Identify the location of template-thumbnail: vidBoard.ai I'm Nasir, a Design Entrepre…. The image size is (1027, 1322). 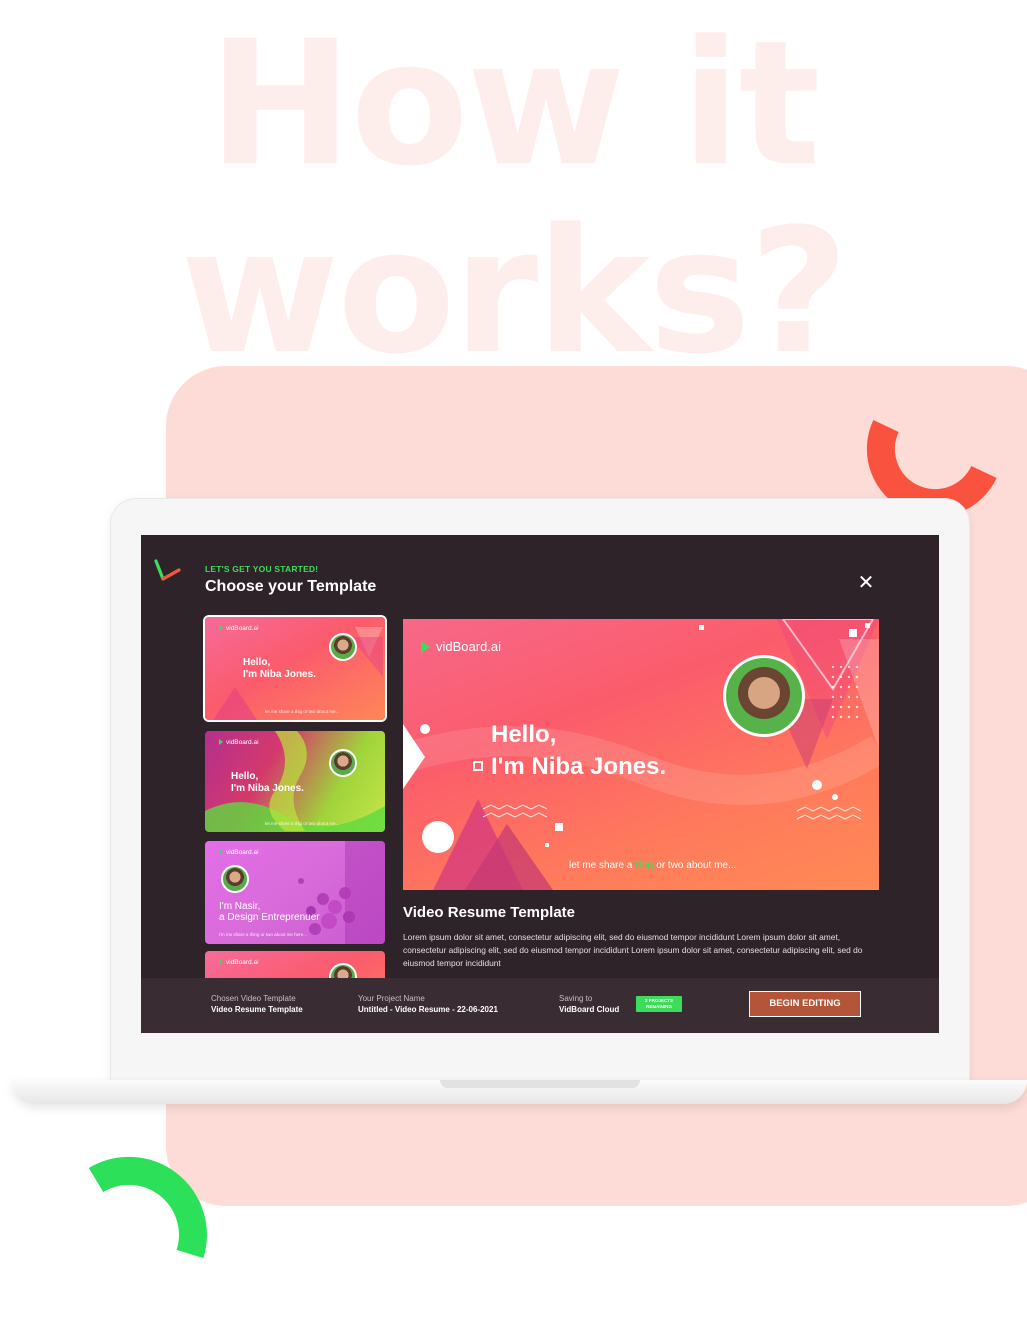
(295, 892).